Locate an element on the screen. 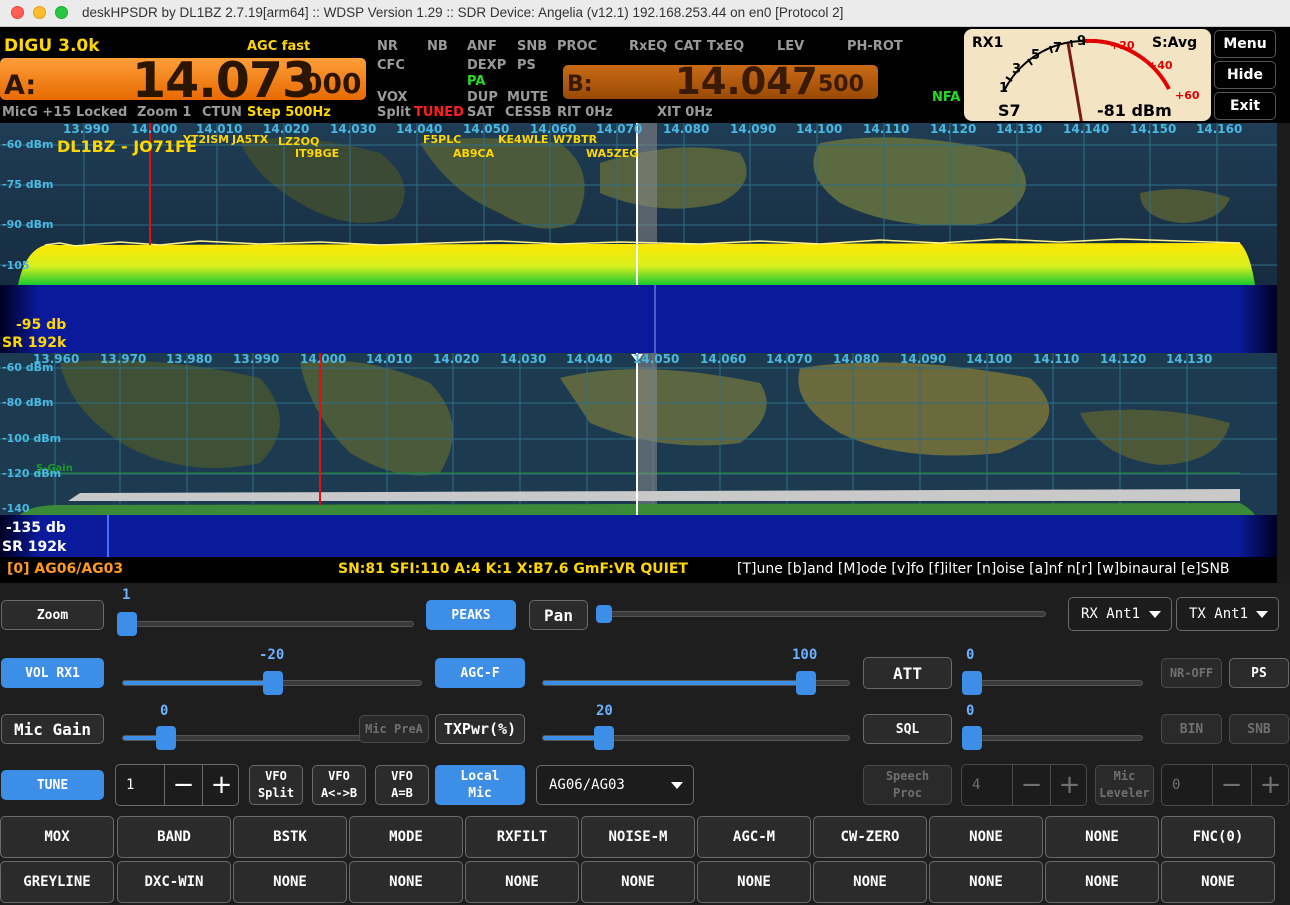 Image resolution: width=1290 pixels, height=905 pixels. agc-f-button: AGC-F is located at coordinates (480, 673).